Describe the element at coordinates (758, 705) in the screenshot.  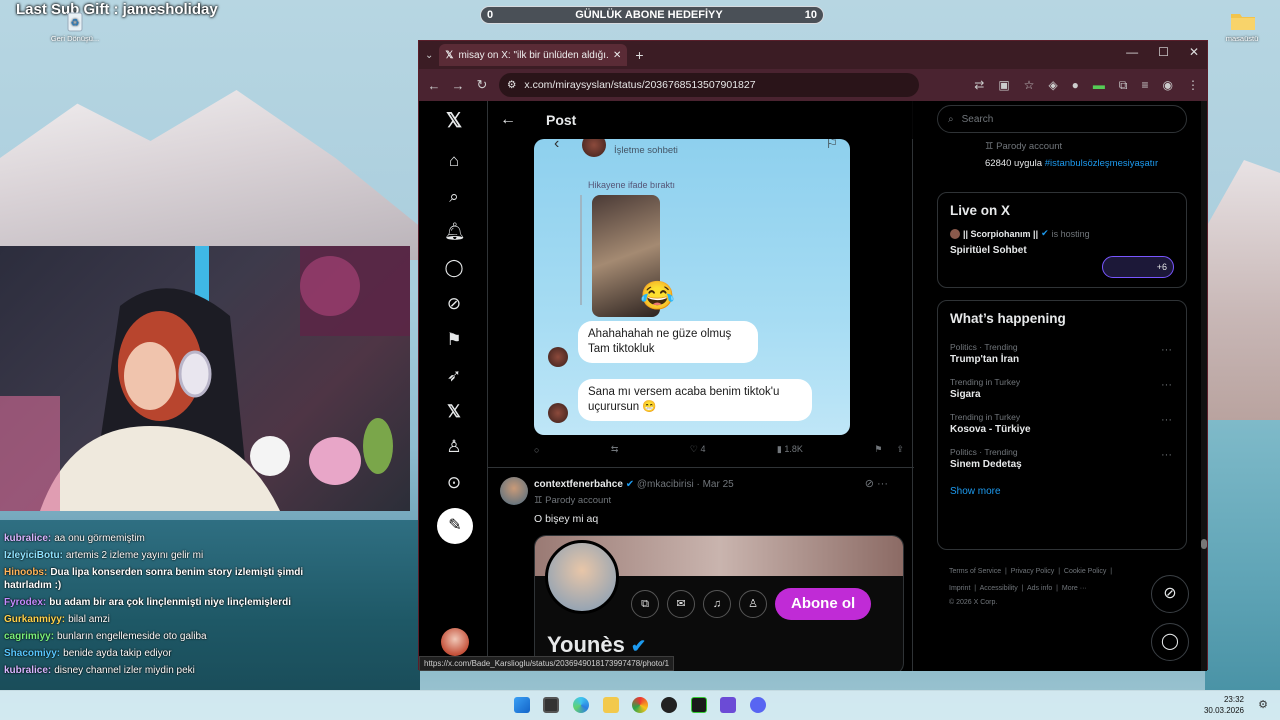
I see `discord-icon` at that location.